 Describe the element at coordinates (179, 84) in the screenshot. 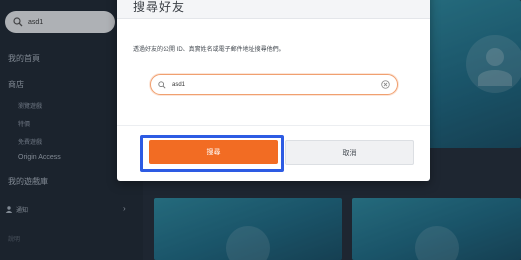

I see `friend-search-value: asd1` at that location.